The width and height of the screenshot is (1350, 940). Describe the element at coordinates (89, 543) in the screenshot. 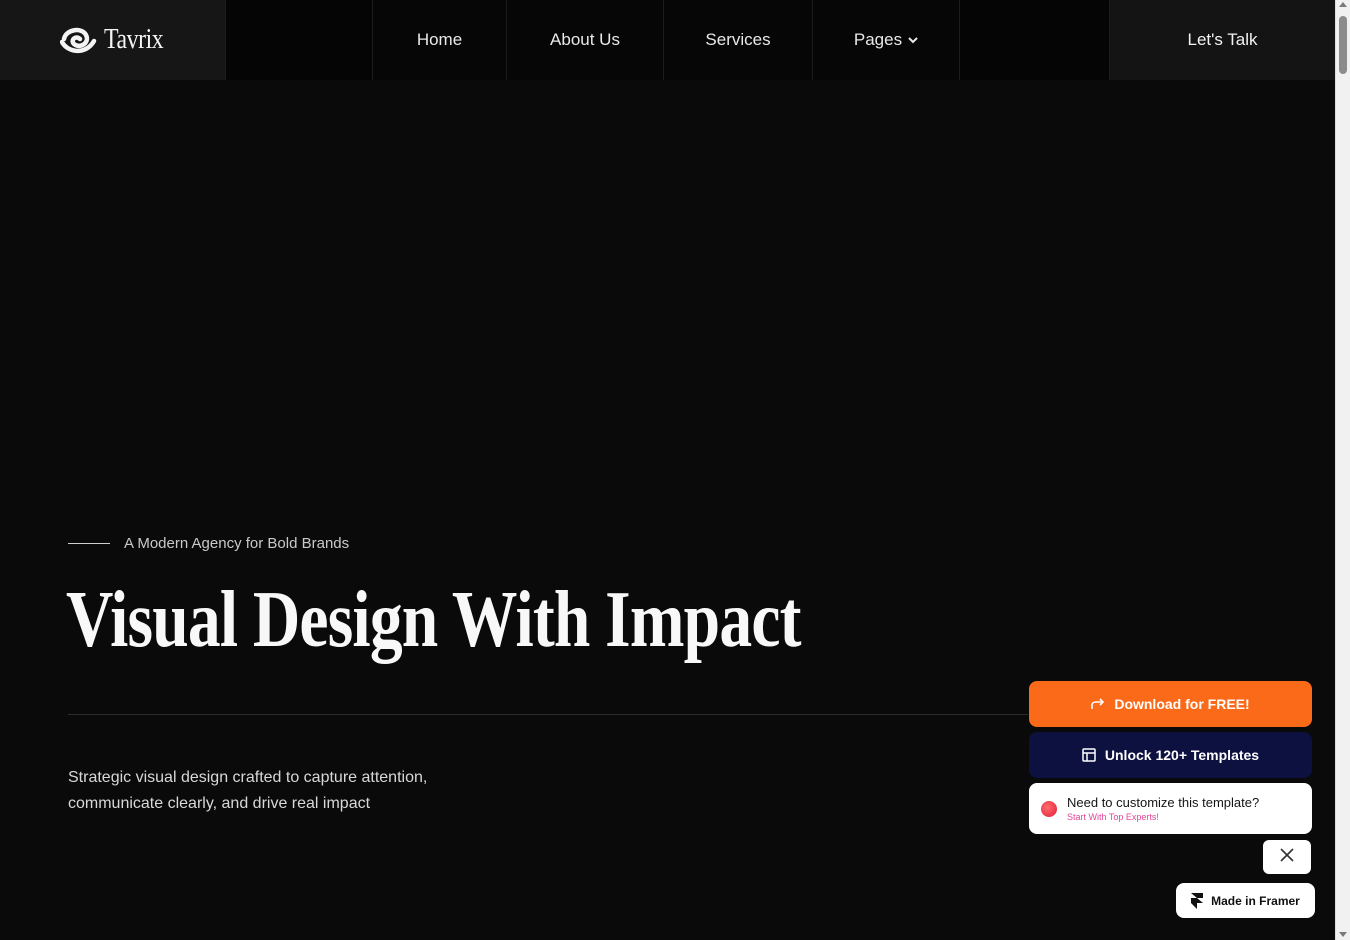

I see `eyebrow-line` at that location.